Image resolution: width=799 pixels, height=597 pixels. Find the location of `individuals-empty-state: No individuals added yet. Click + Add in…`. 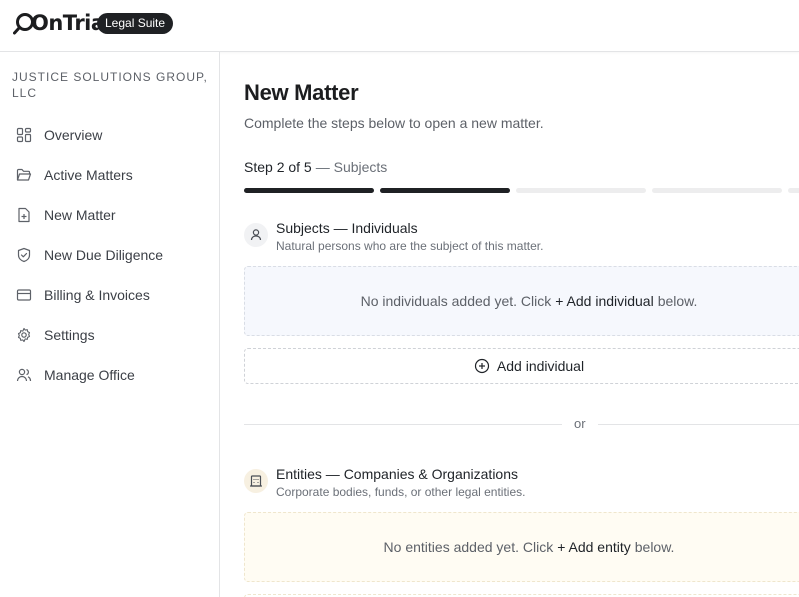

individuals-empty-state: No individuals added yet. Click + Add in… is located at coordinates (521, 301).